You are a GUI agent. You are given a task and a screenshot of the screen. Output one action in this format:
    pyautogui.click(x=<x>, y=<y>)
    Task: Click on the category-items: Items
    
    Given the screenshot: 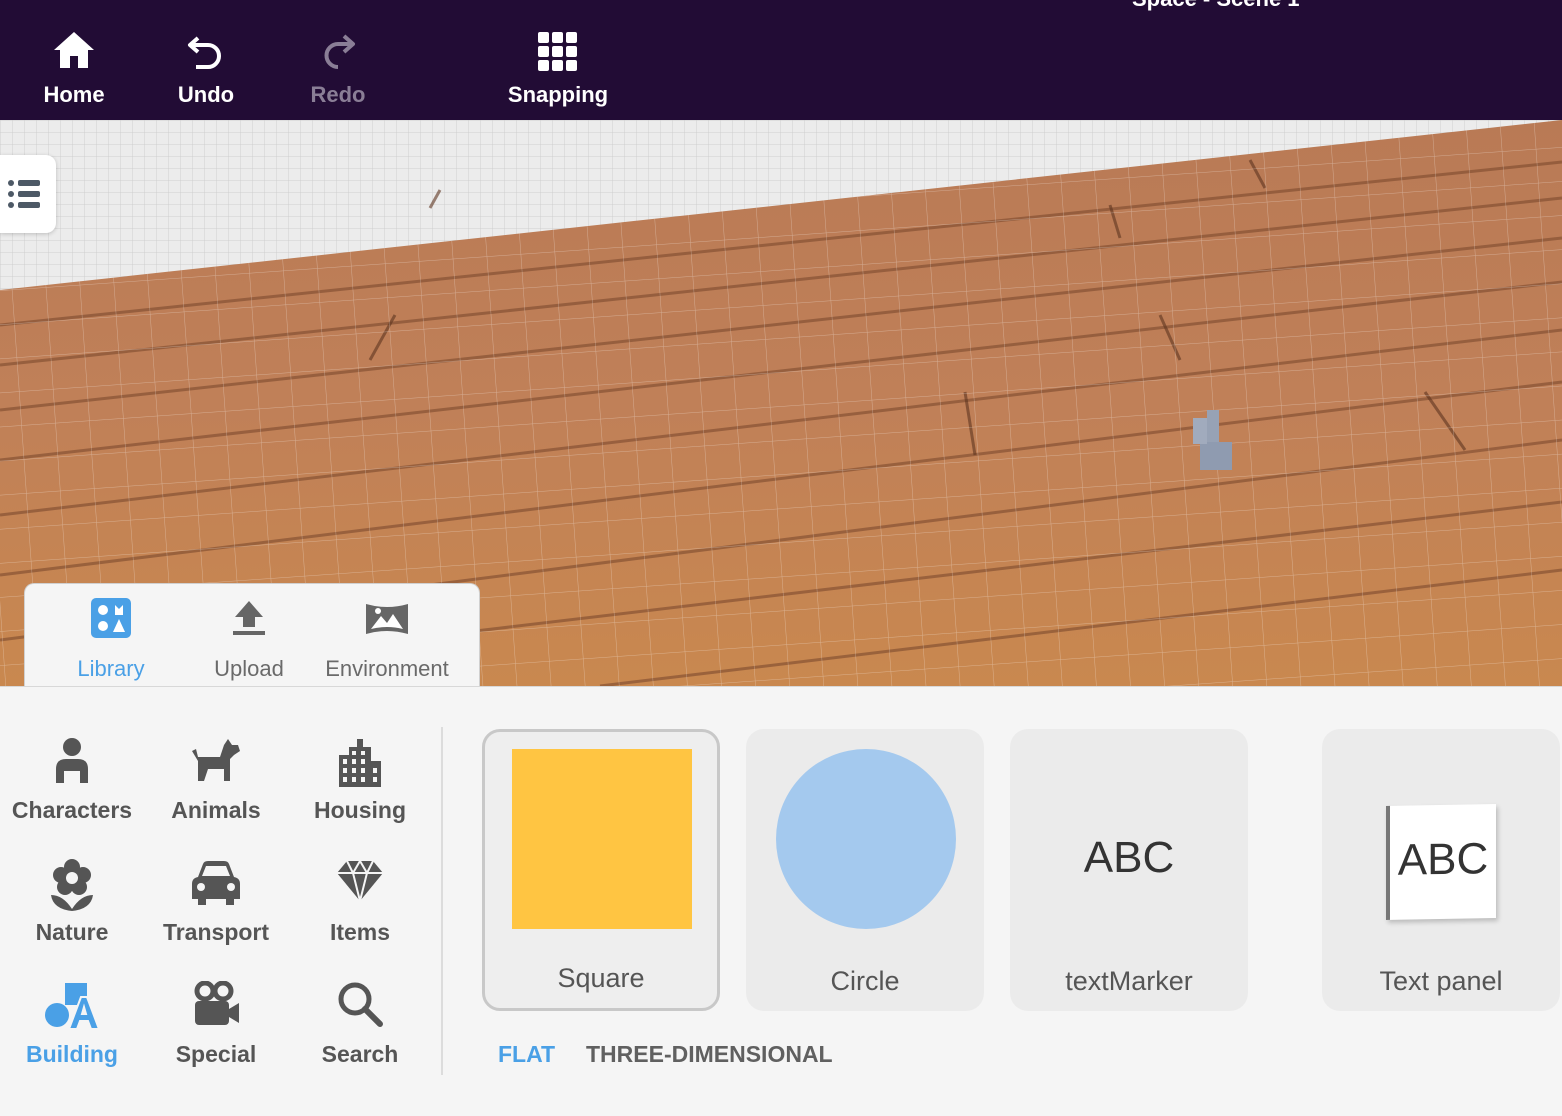 What is the action you would take?
    pyautogui.click(x=360, y=902)
    